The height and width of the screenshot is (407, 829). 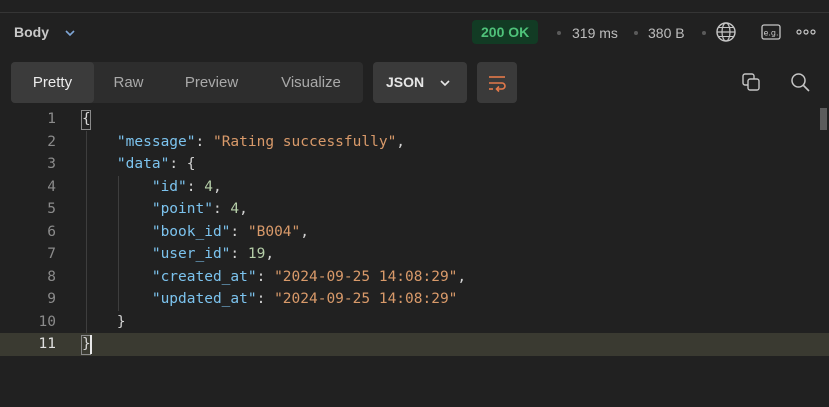 I want to click on response-header: Body 200 OK 319 ms 380 B e.g., so click(x=414, y=34).